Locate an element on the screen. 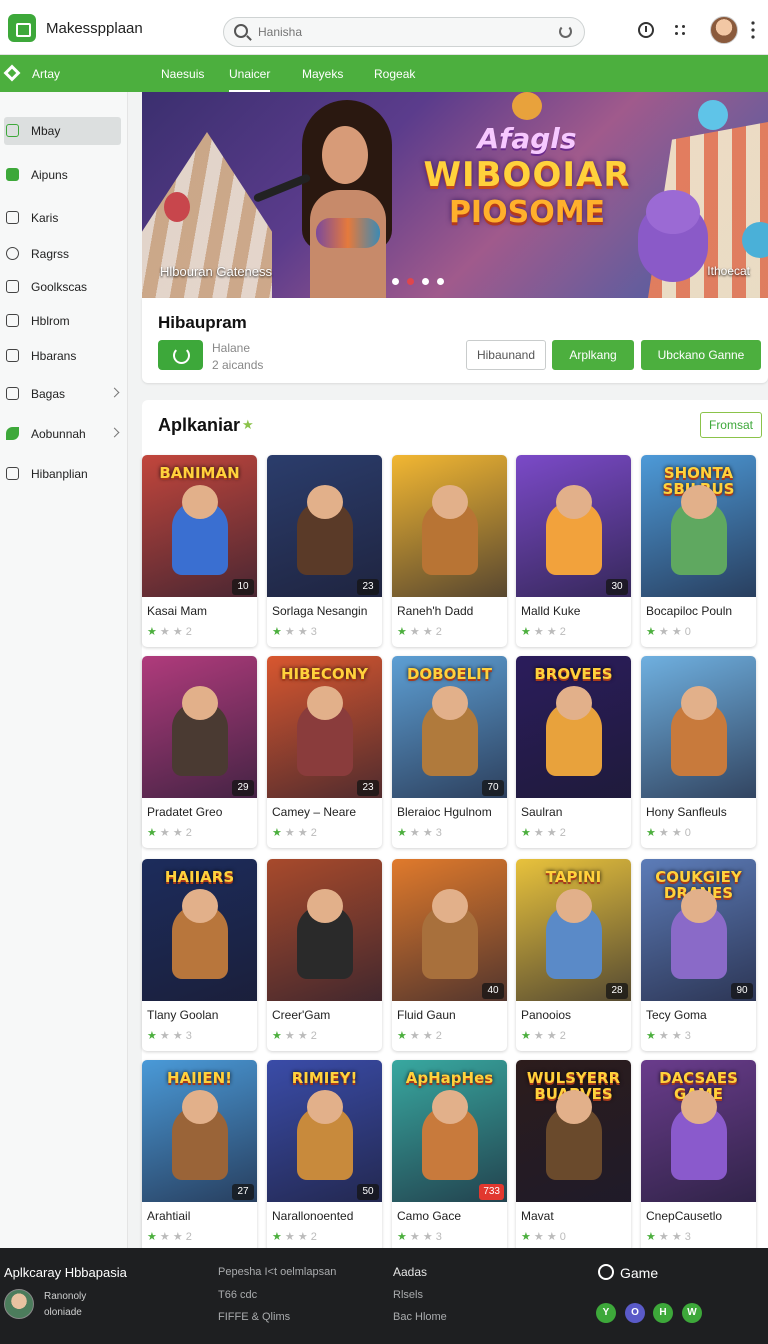 This screenshot has width=768, height=1344. secondary-button: Ubckano Ganne is located at coordinates (701, 355).